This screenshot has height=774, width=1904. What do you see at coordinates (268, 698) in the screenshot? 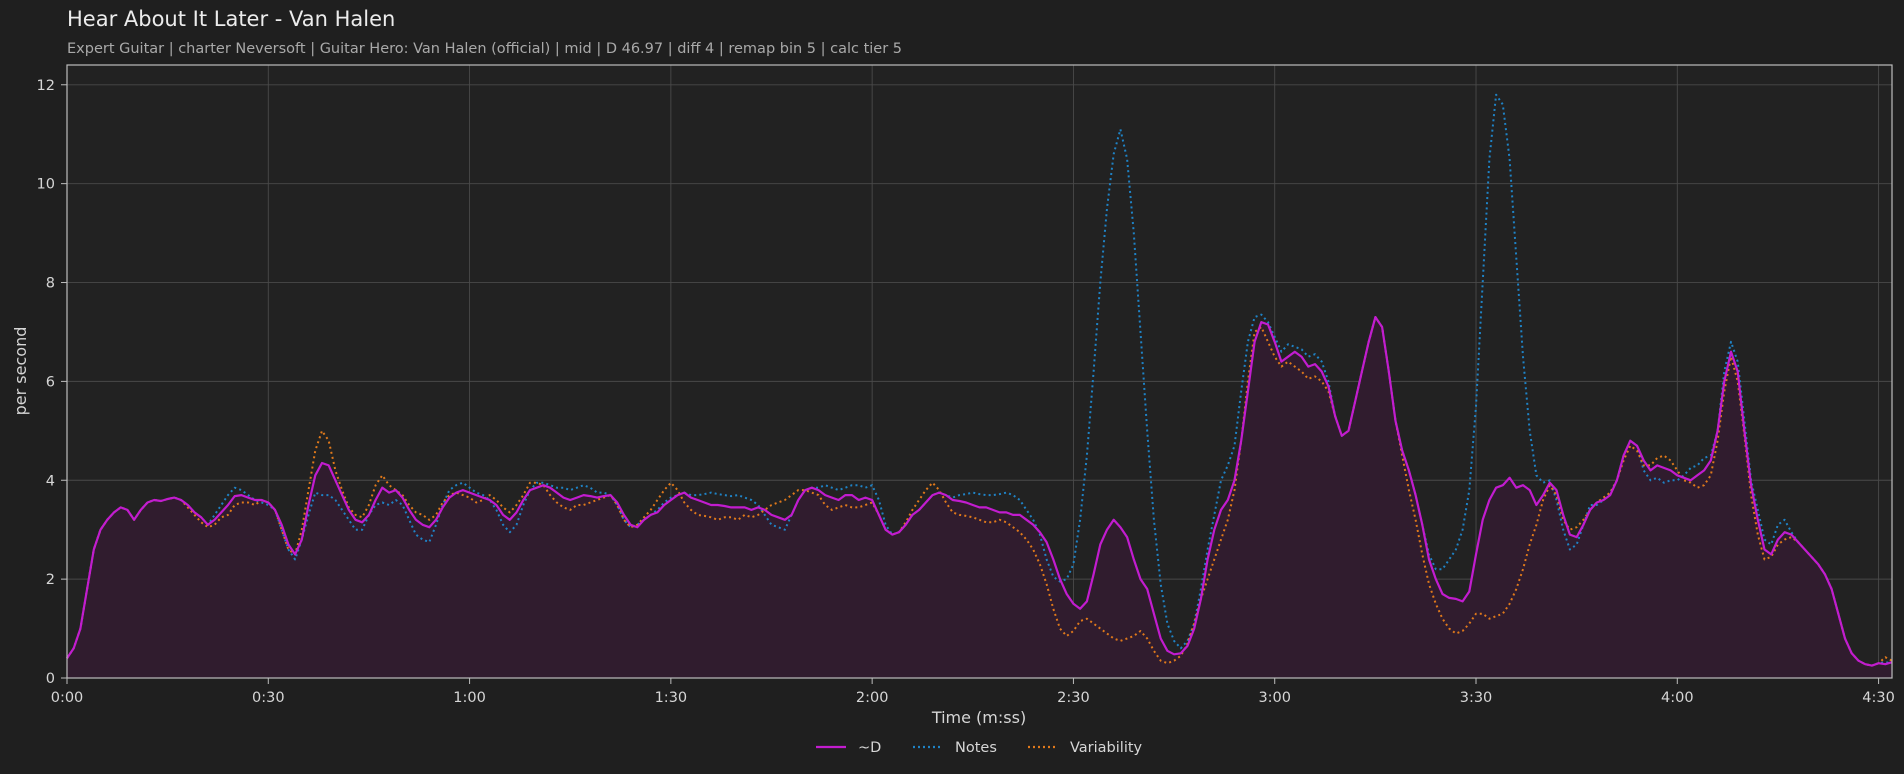
I see `x-tick-label: 0:30` at bounding box center [268, 698].